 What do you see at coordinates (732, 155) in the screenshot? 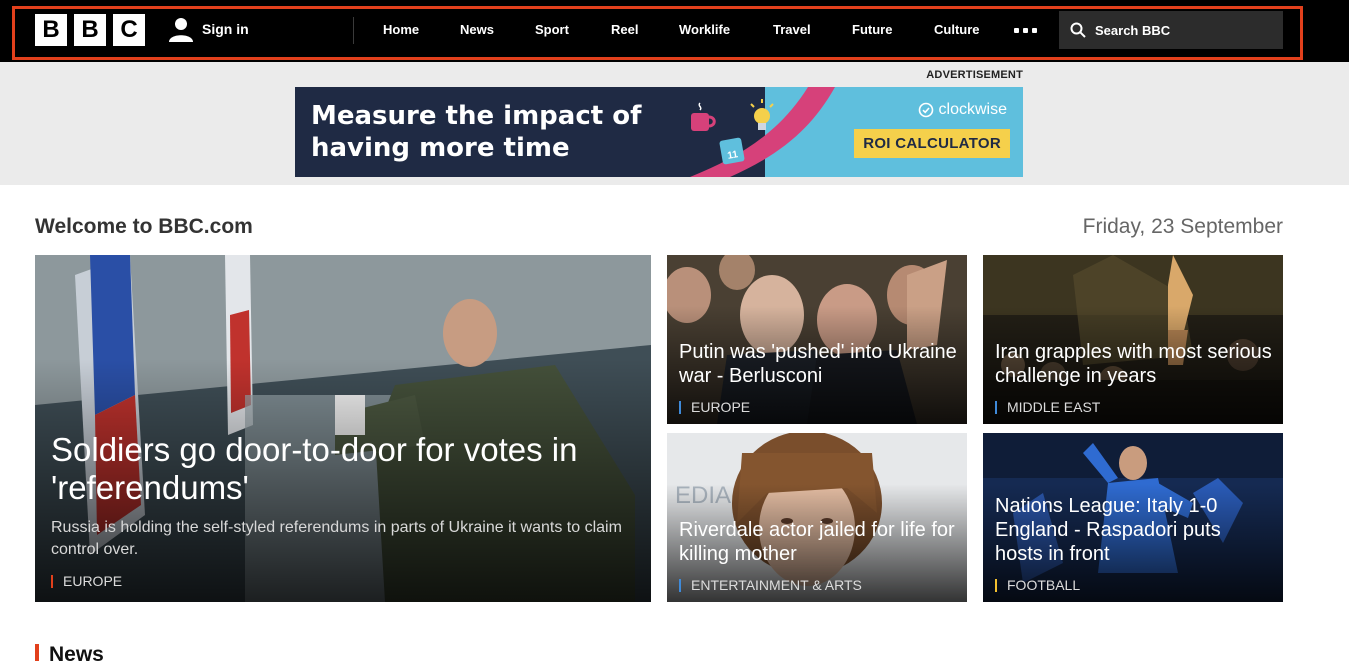
I see `calendar-day: 11` at bounding box center [732, 155].